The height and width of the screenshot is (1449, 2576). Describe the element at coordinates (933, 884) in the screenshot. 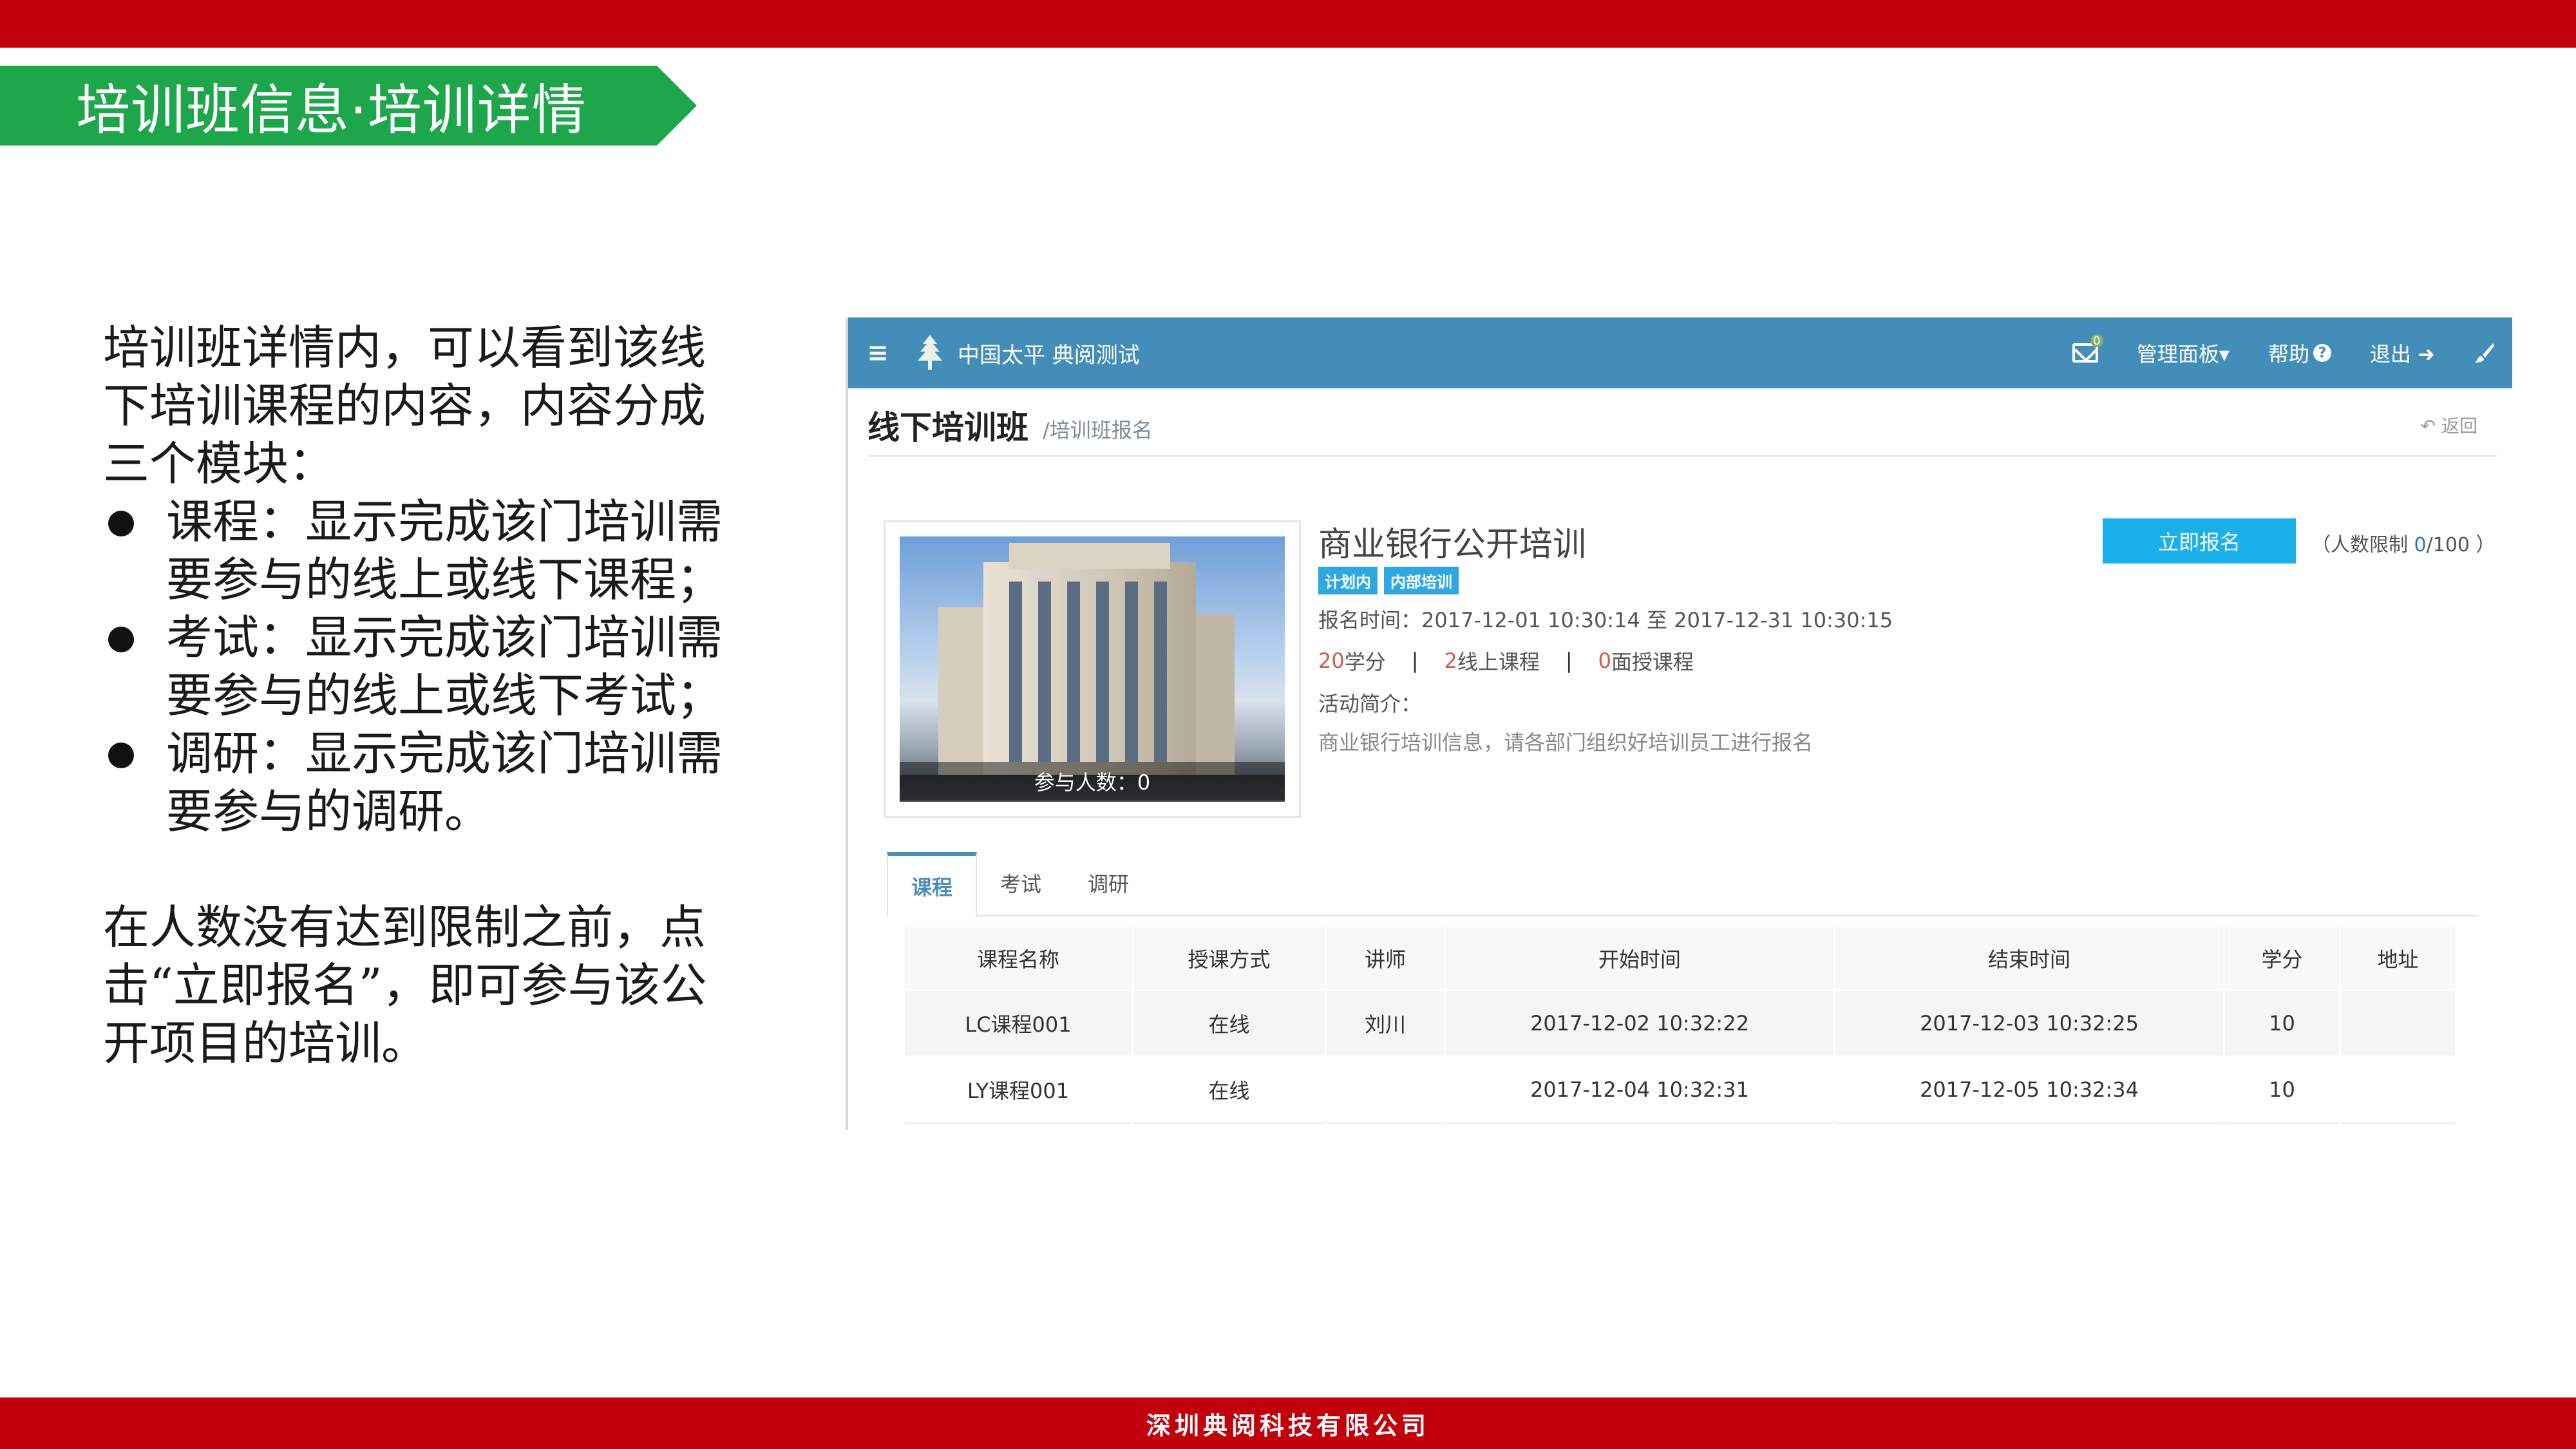

I see `tab-course: 课程` at that location.